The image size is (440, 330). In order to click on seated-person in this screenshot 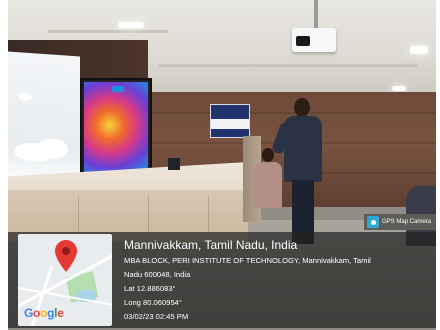, I will do `click(268, 179)`.